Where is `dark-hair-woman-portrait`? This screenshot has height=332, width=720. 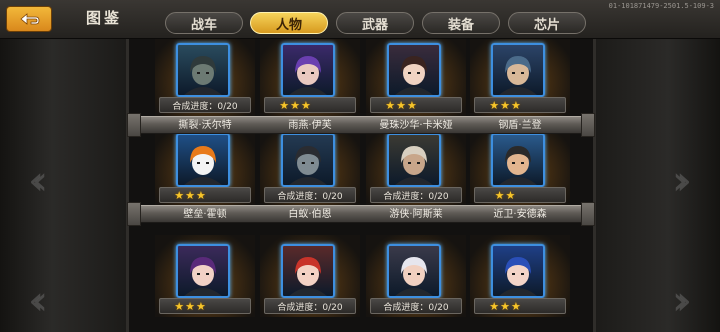
dark-hair-woman-portrait is located at coordinates (414, 75).